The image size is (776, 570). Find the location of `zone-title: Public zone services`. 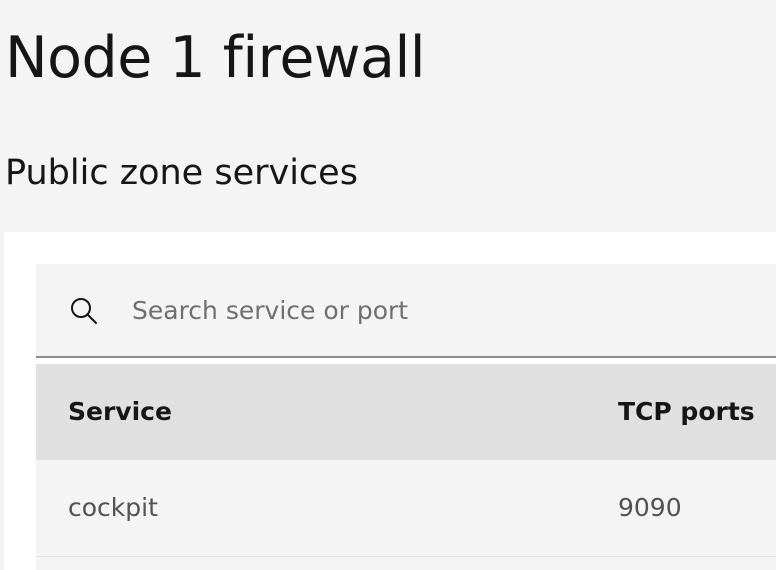

zone-title: Public zone services is located at coordinates (181, 173).